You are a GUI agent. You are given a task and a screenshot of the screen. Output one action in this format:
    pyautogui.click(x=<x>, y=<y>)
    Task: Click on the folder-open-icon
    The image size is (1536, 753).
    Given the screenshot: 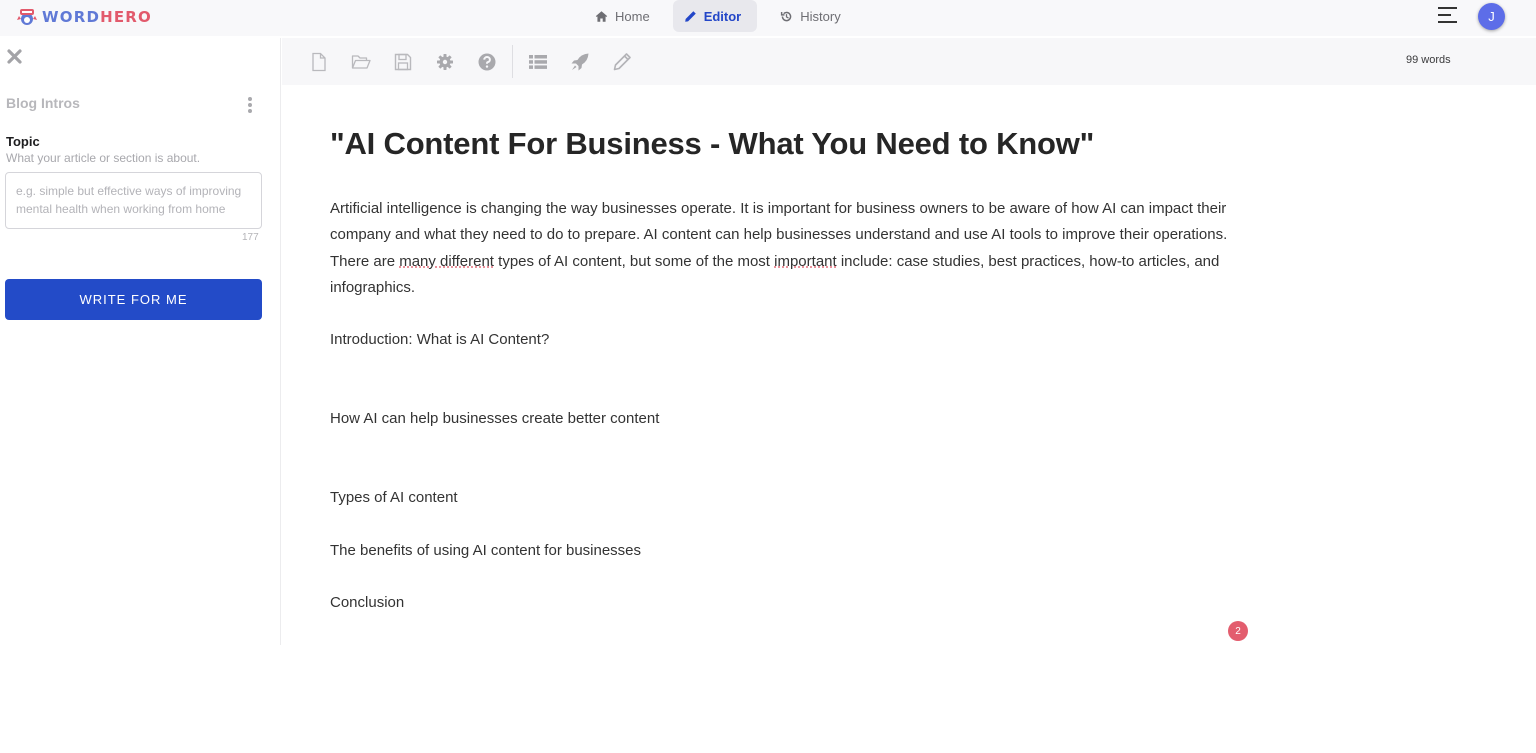 What is the action you would take?
    pyautogui.click(x=361, y=62)
    